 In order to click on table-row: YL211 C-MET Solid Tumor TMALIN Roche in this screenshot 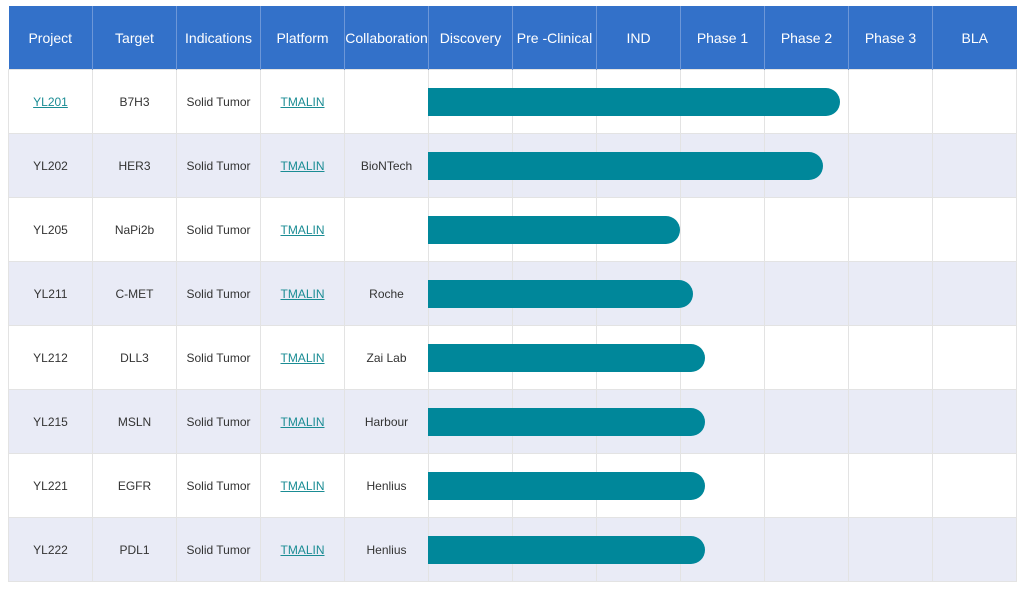, I will do `click(512, 293)`.